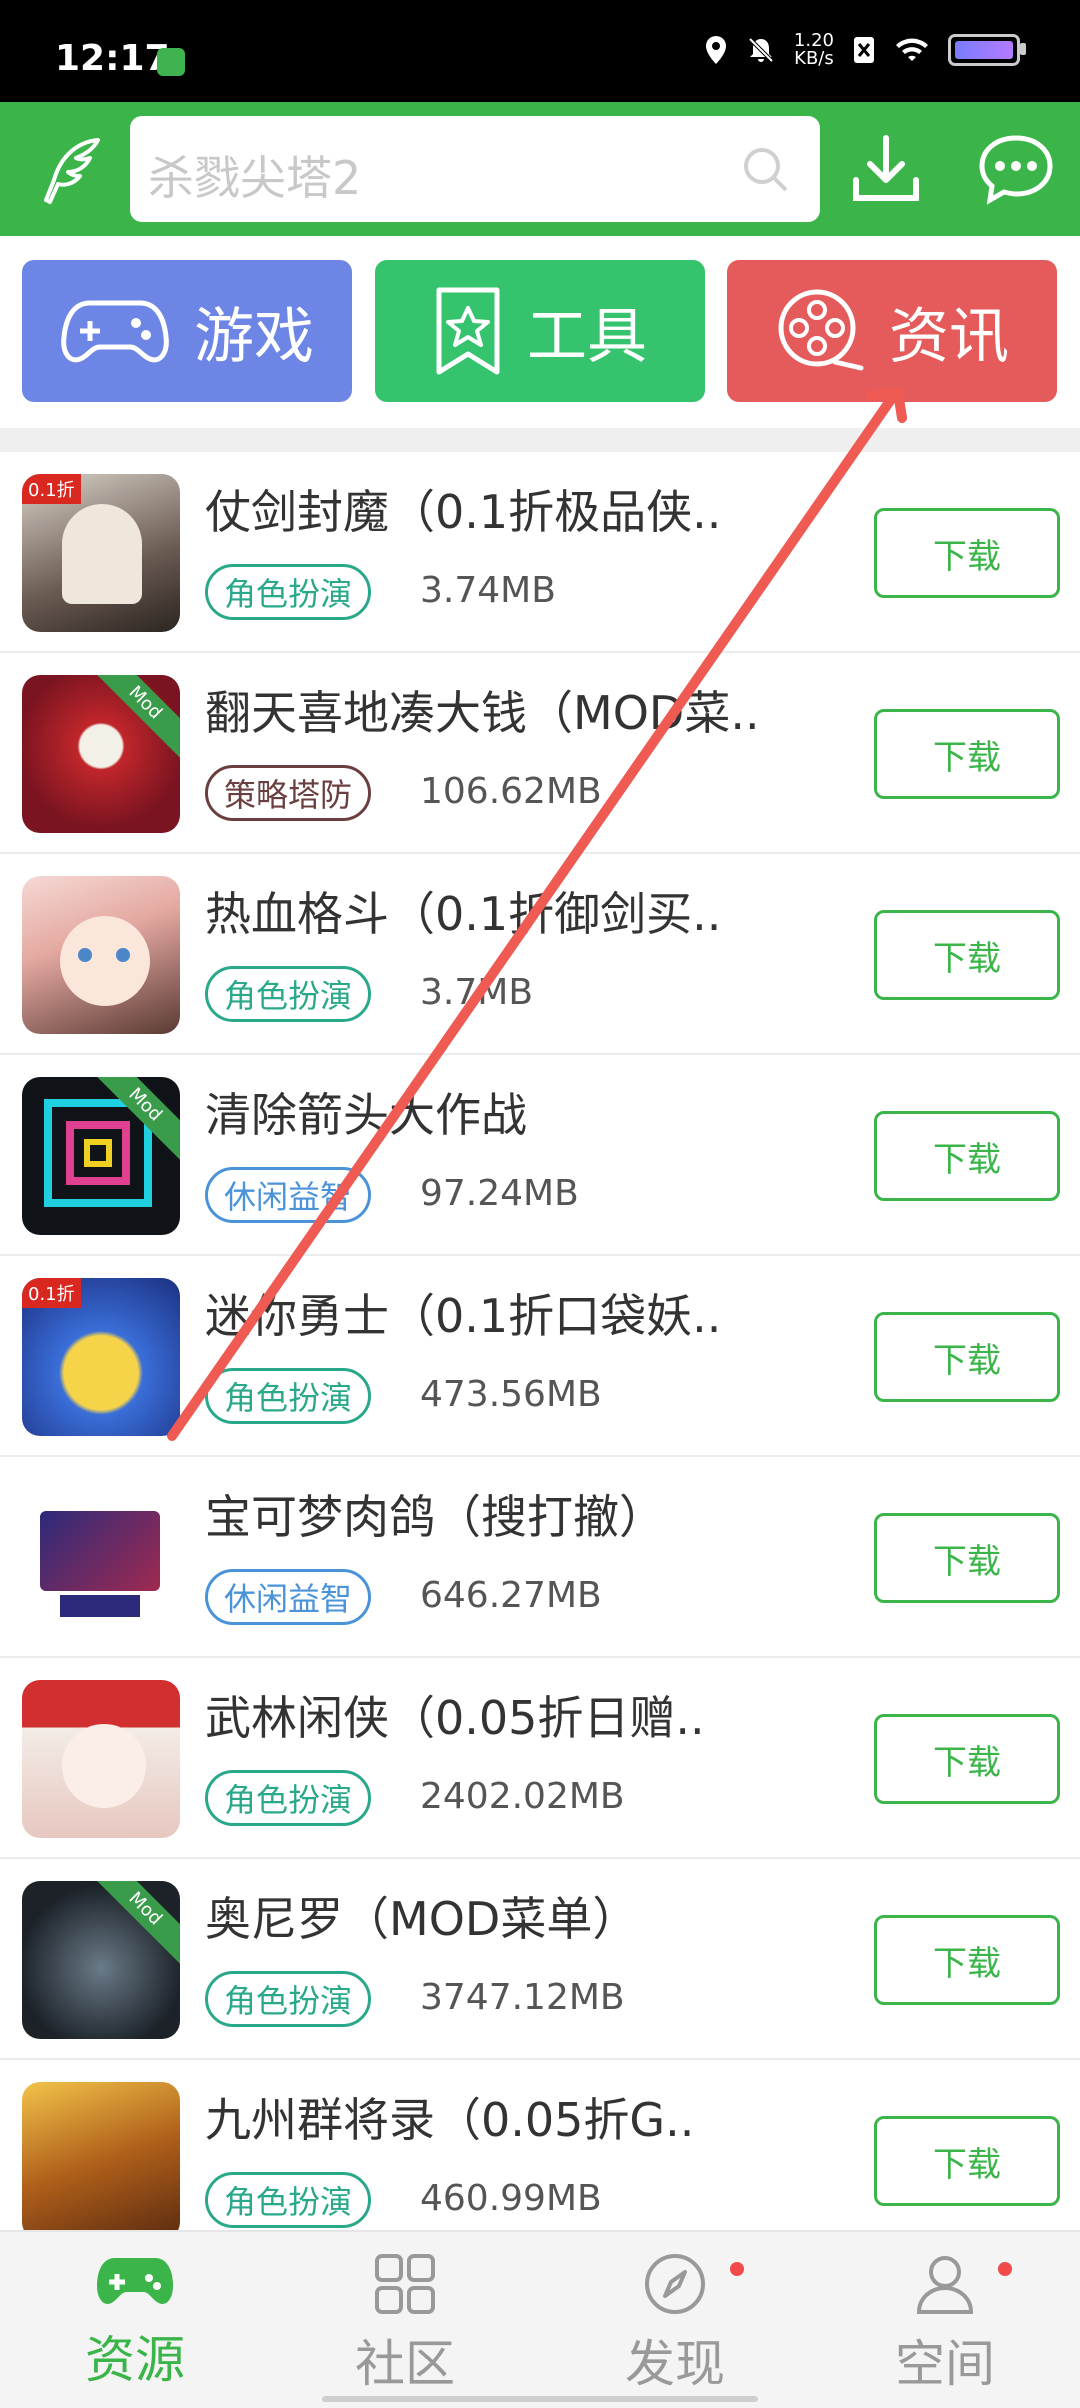 The height and width of the screenshot is (2408, 1080). Describe the element at coordinates (886, 170) in the screenshot. I see `download-icon` at that location.